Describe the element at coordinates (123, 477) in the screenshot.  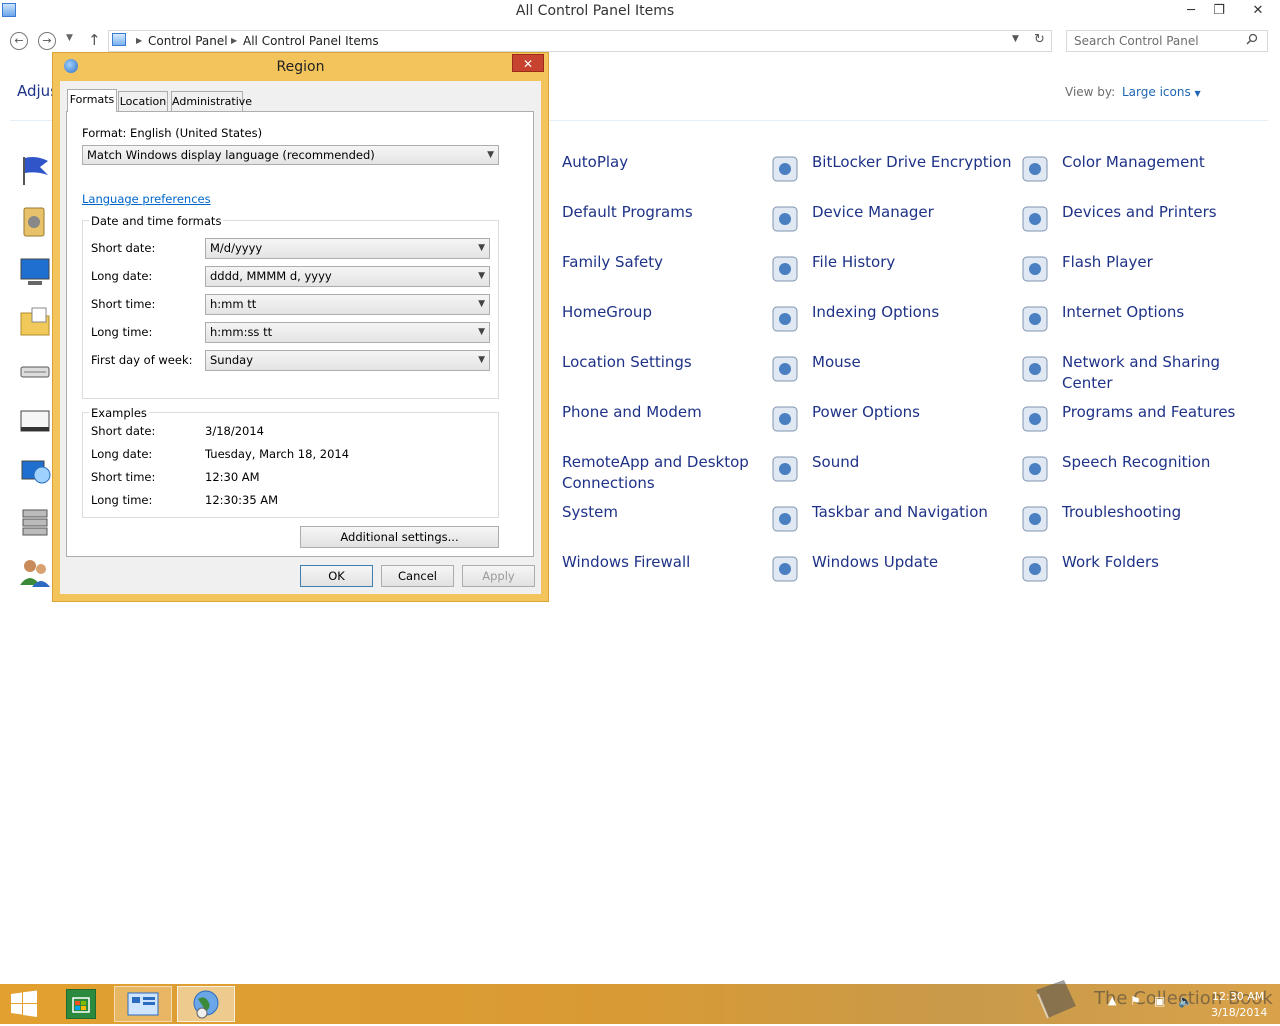
I see `example-label: Short time:` at that location.